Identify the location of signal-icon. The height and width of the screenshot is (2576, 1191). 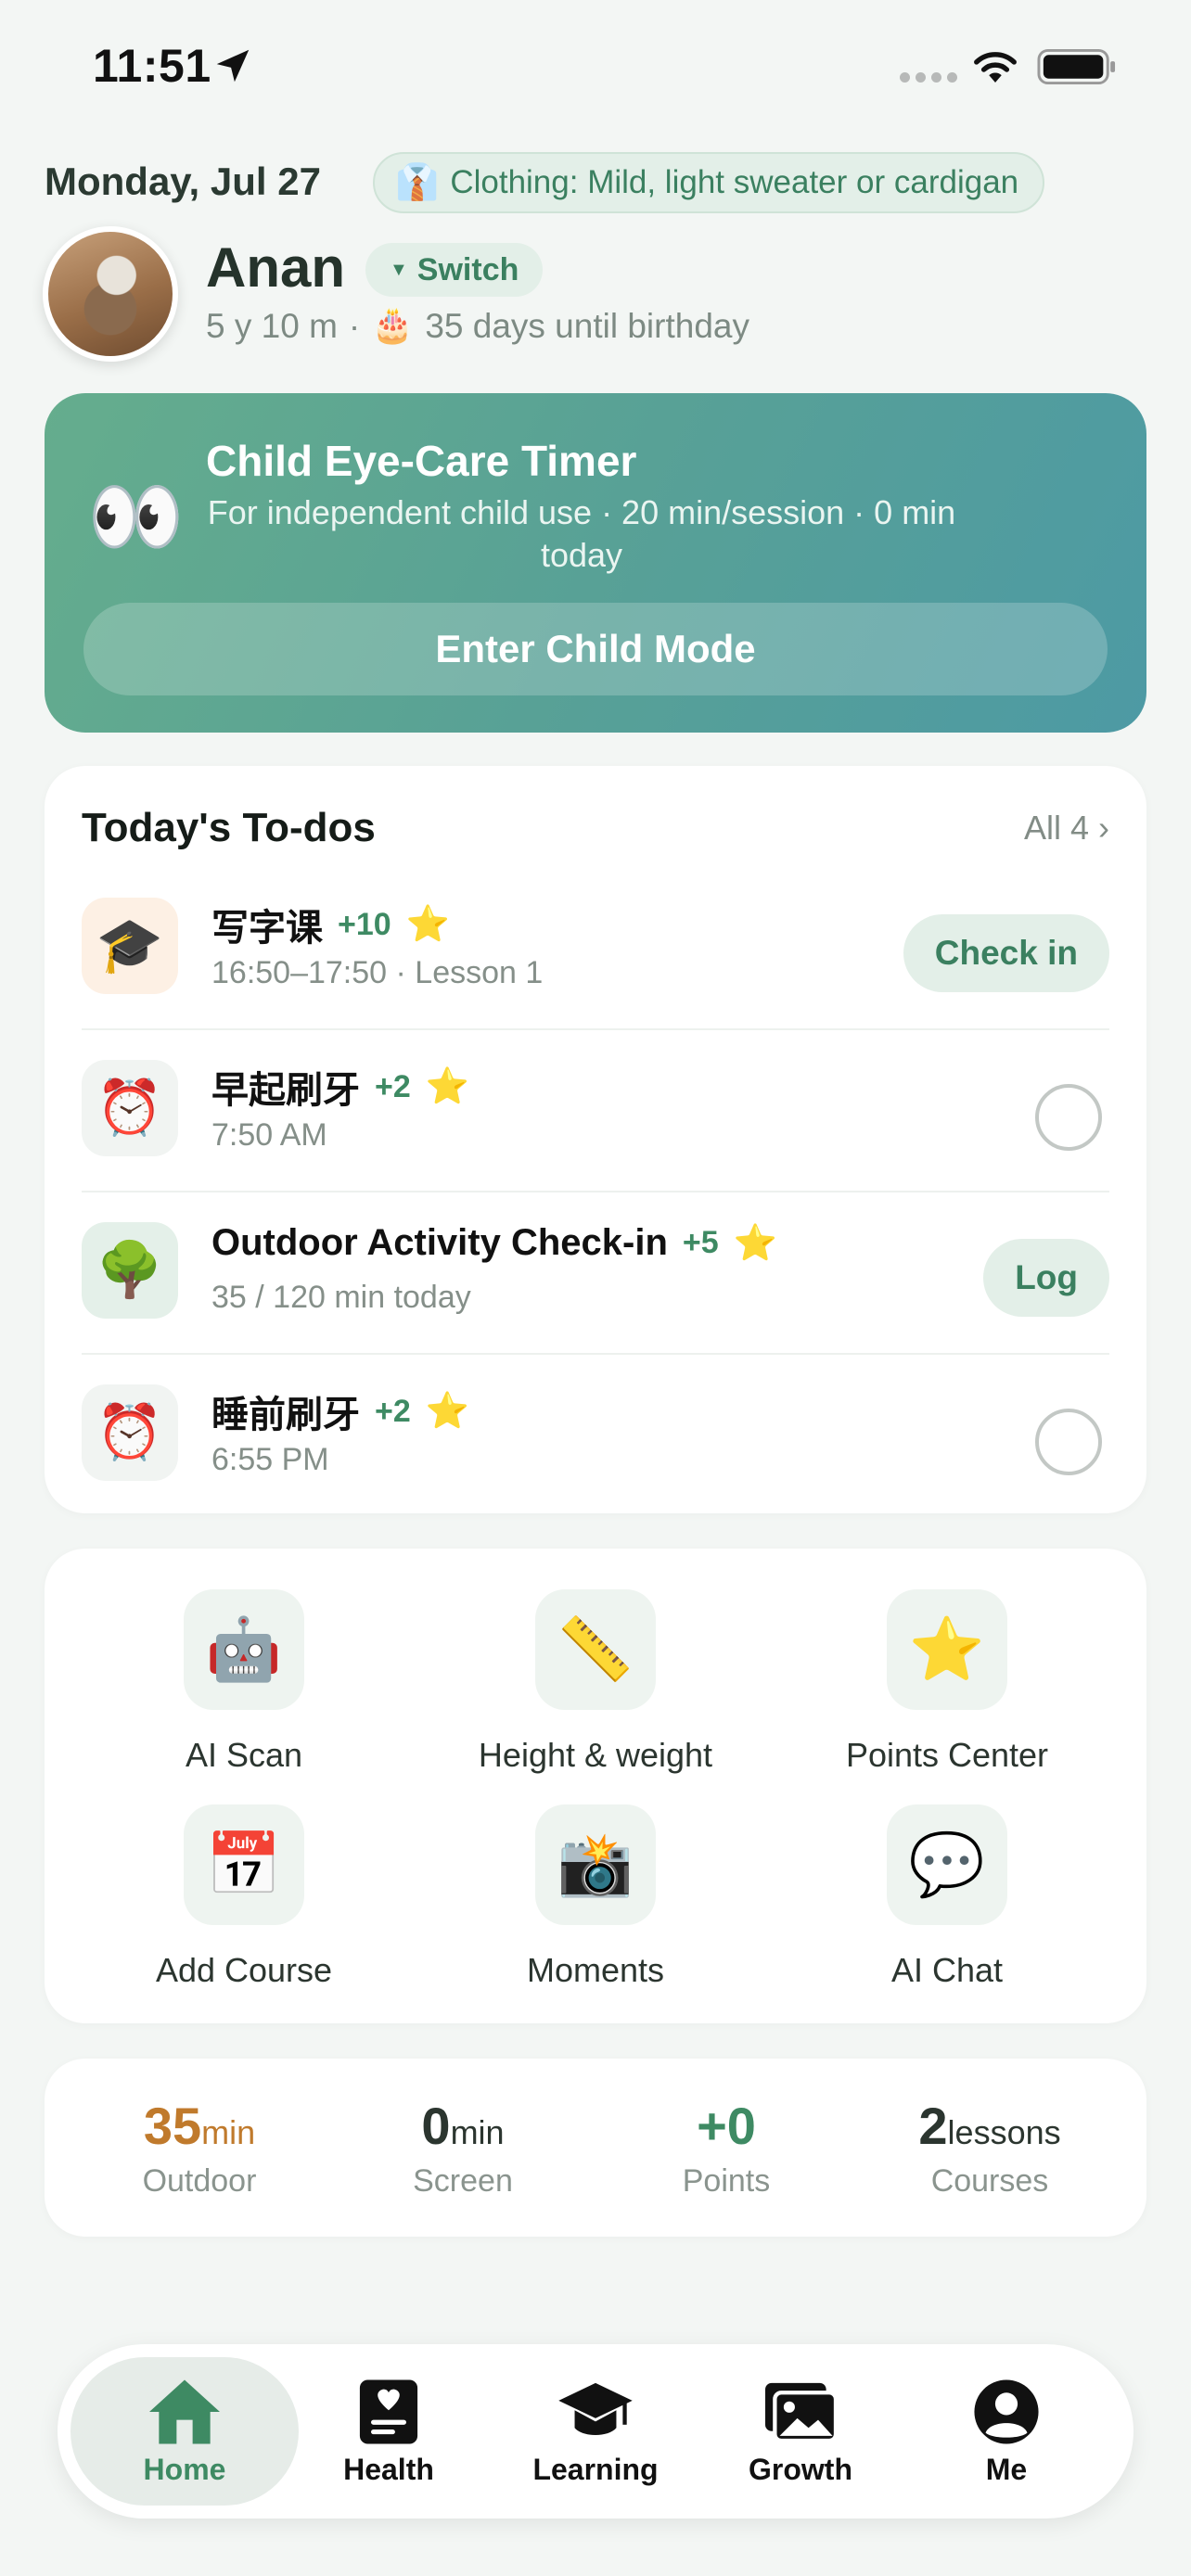
(929, 77).